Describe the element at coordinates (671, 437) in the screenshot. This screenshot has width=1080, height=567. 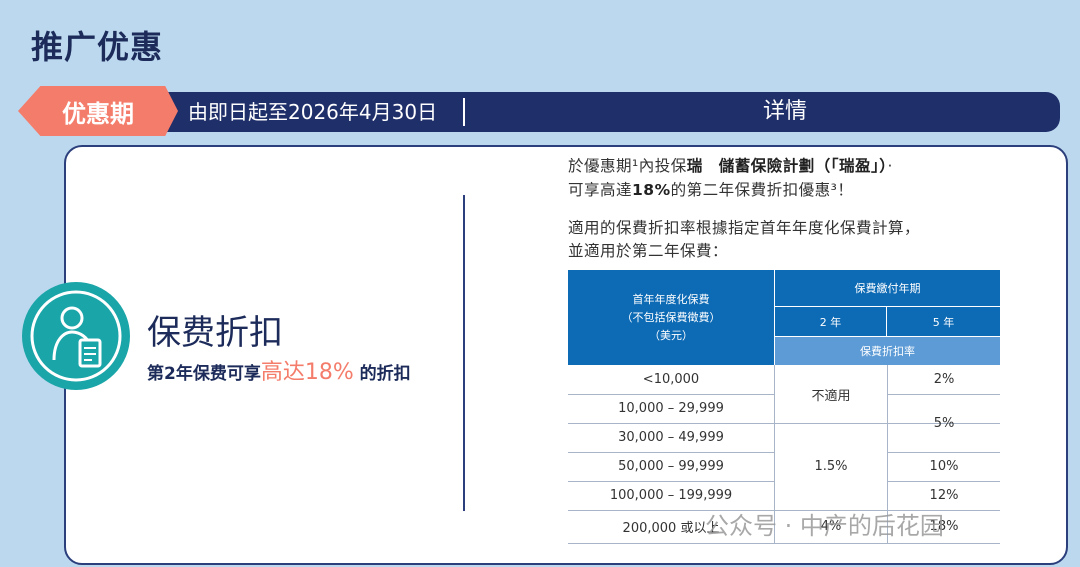
I see `premium-range: 30,000 – 49,999` at that location.